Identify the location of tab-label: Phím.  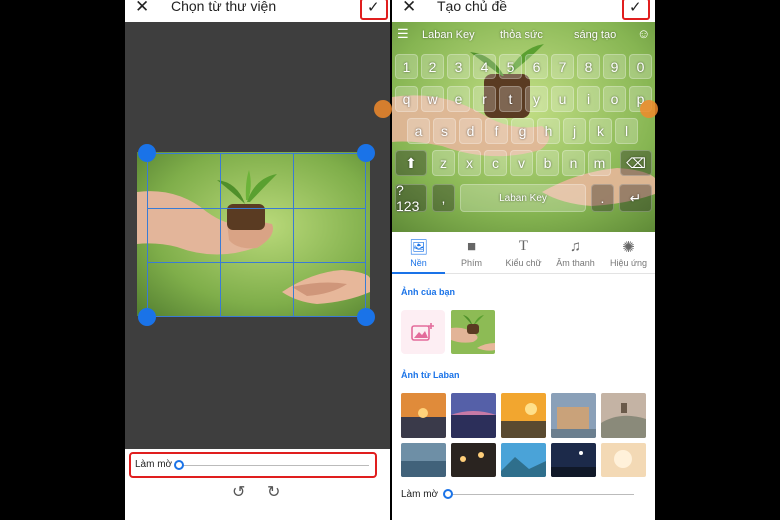
(471, 263).